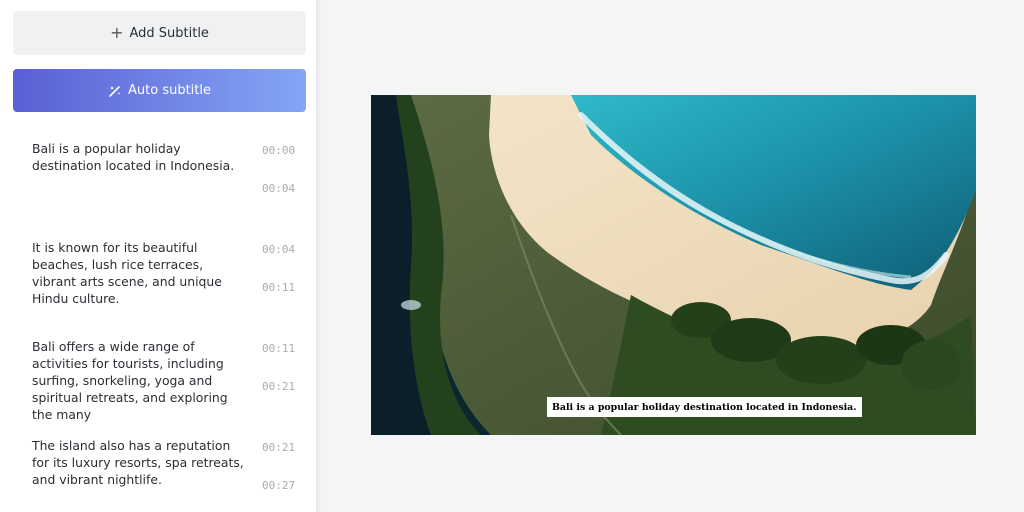 This screenshot has height=512, width=1024. I want to click on plus-icon: +, so click(117, 32).